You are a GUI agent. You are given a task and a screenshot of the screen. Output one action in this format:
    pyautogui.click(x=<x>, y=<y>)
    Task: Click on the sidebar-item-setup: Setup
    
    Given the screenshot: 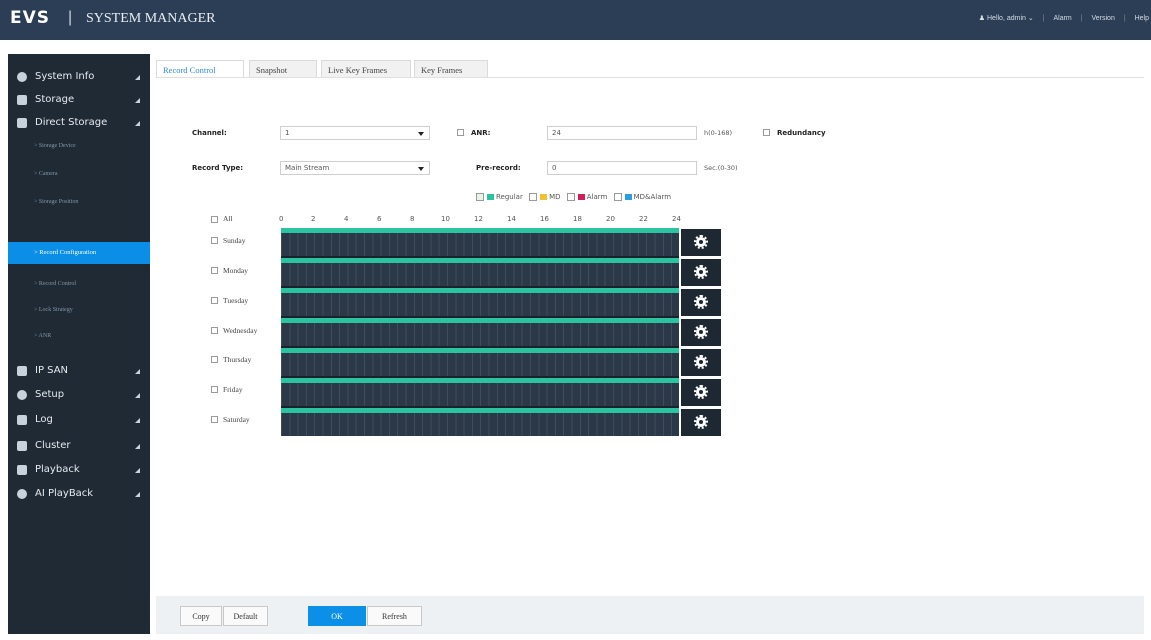 What is the action you would take?
    pyautogui.click(x=79, y=395)
    